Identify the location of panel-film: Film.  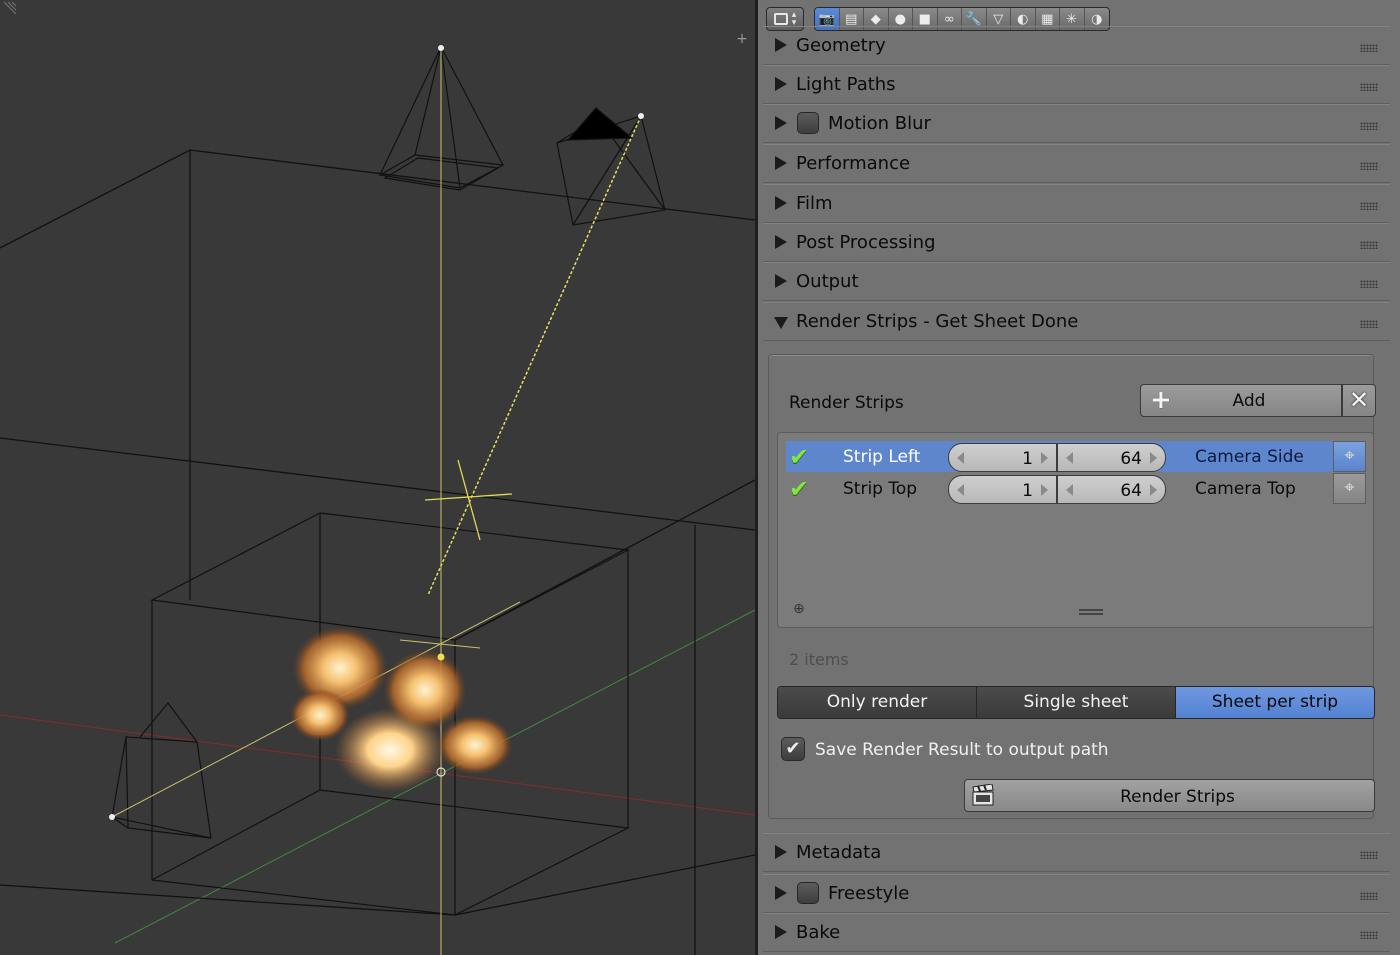
(1076, 203).